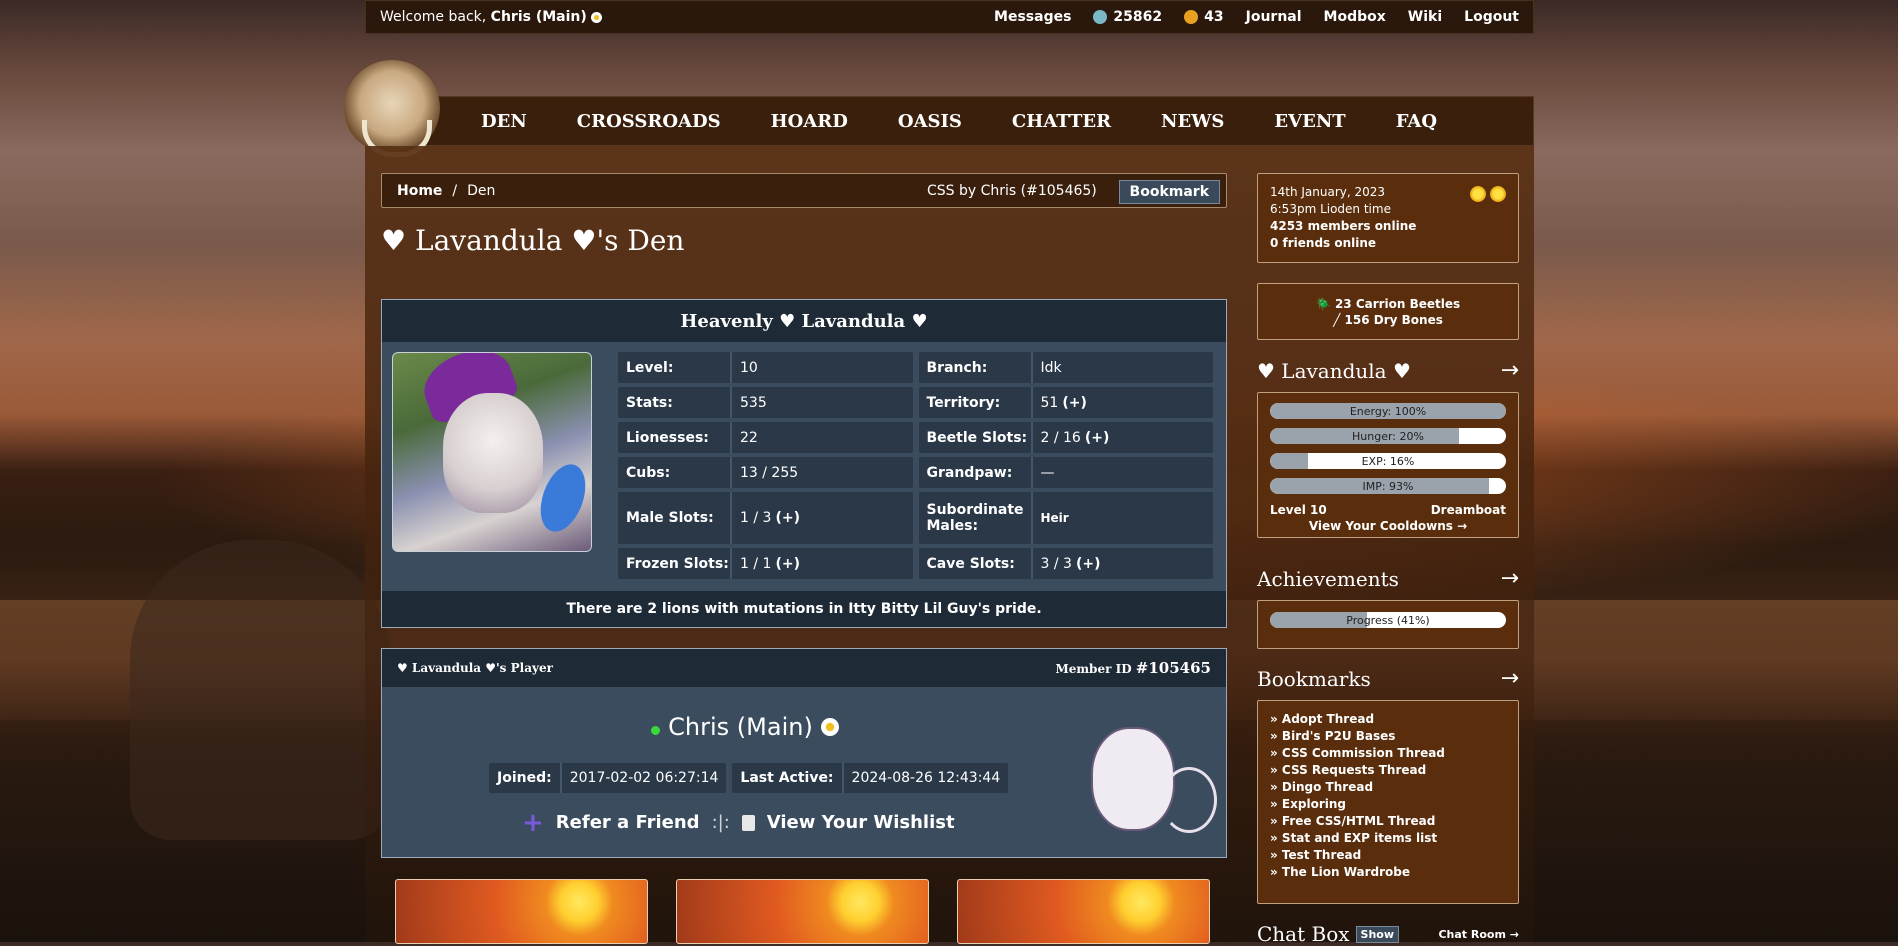 Image resolution: width=1898 pixels, height=946 pixels. I want to click on show-chat-button: Show, so click(1377, 934).